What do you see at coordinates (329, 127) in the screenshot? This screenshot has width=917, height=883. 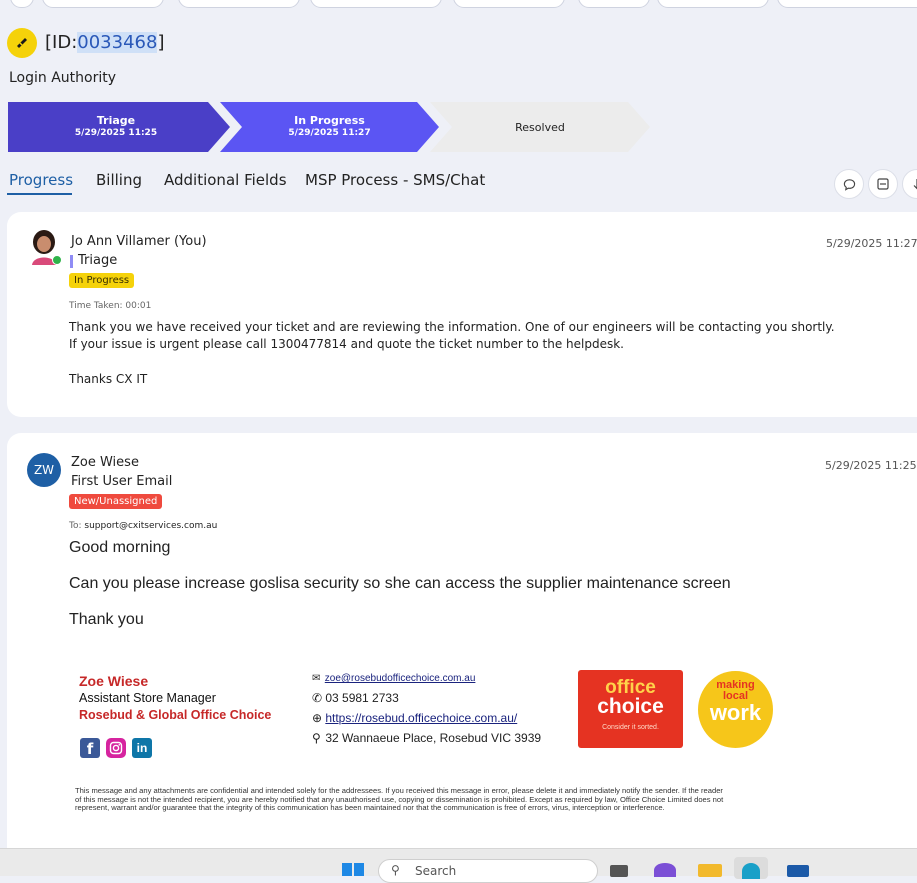 I see `stage-in-progress: In Progress 5/29/2025 11:27` at bounding box center [329, 127].